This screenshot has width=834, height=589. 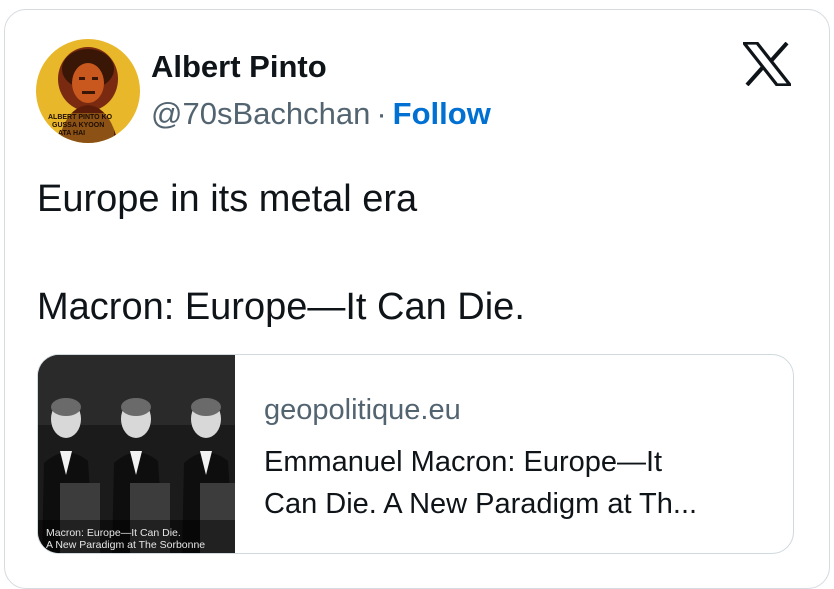 What do you see at coordinates (260, 113) in the screenshot?
I see `author-handle: @70sBachchan` at bounding box center [260, 113].